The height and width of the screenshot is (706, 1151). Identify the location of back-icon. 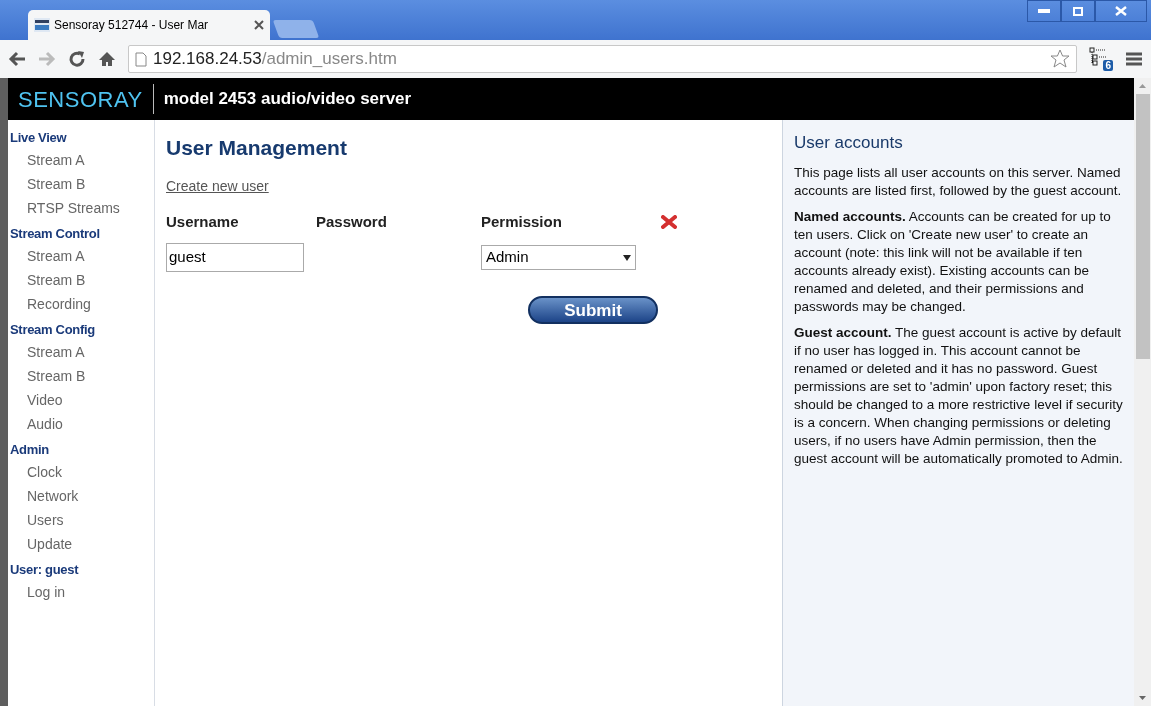
(17, 59).